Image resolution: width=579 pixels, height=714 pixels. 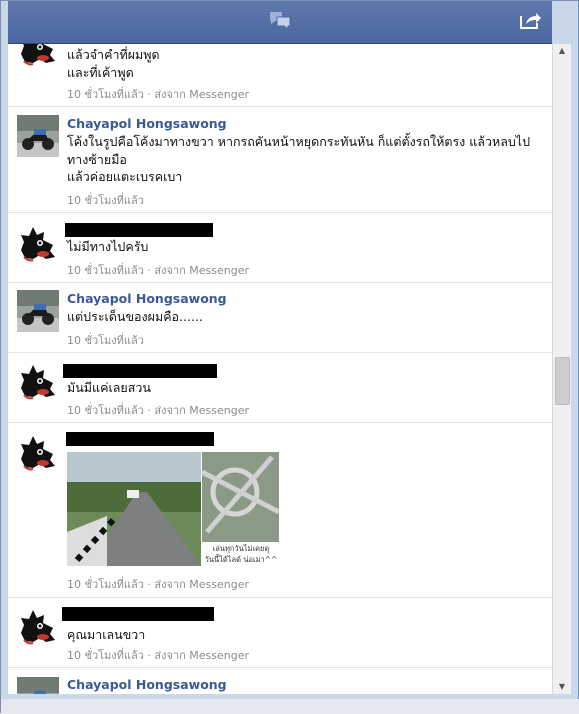 What do you see at coordinates (106, 634) in the screenshot?
I see `message-line: คุณมาเลนขวา` at bounding box center [106, 634].